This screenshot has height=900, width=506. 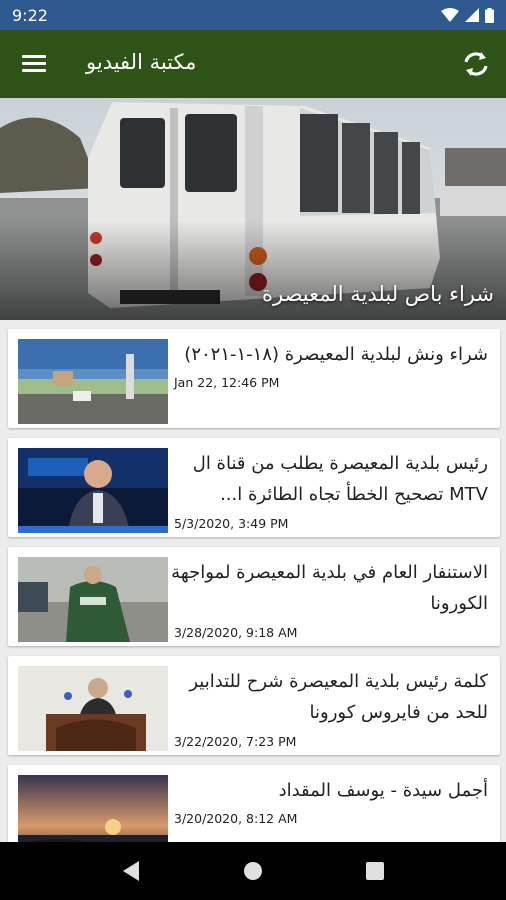 I want to click on navigation-bar, so click(x=253, y=871).